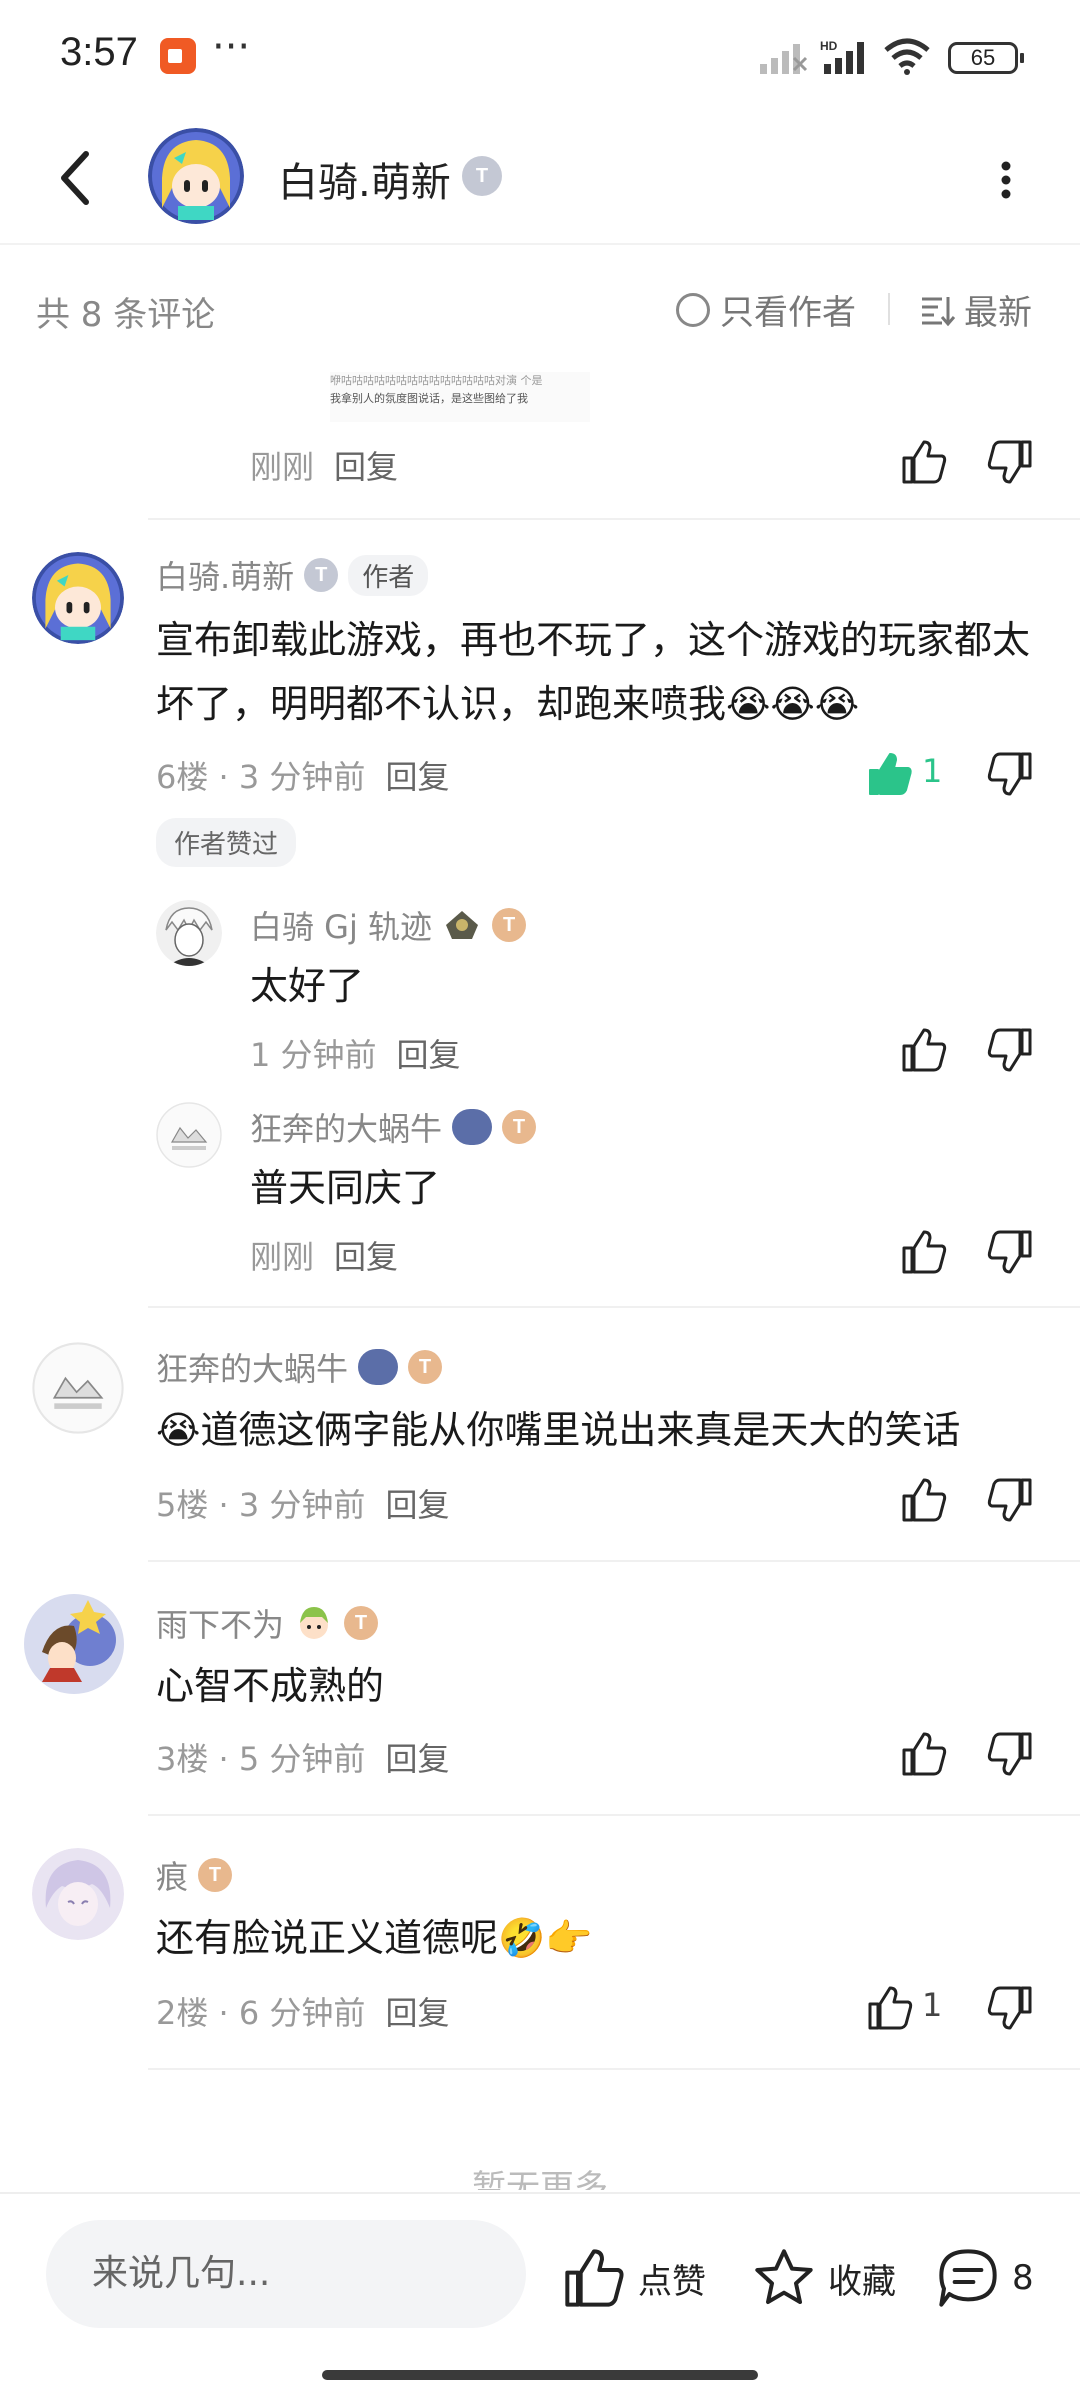 Image resolution: width=1080 pixels, height=2401 pixels. Describe the element at coordinates (693, 309) in the screenshot. I see `radio-unchecked-icon` at that location.